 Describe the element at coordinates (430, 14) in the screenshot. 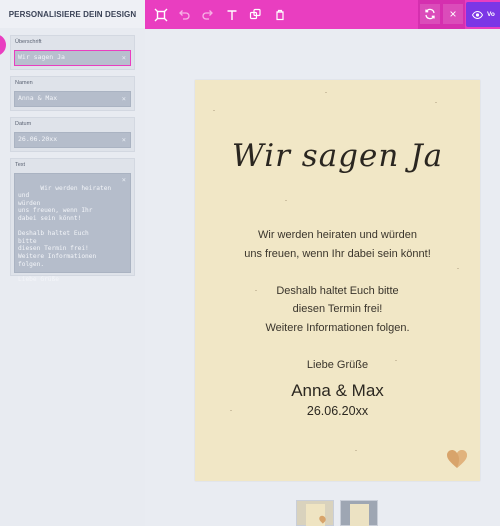

I see `refresh-icon` at that location.